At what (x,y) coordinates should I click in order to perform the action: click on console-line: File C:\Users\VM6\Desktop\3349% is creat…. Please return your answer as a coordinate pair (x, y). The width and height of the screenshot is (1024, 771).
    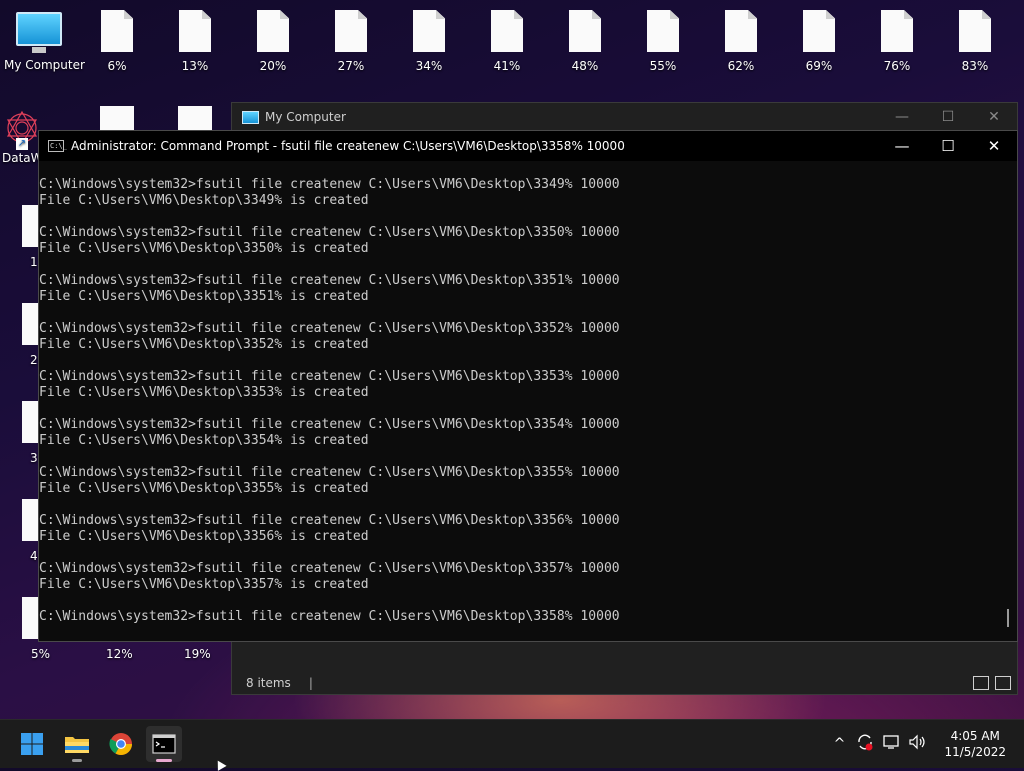
    Looking at the image, I should click on (204, 200).